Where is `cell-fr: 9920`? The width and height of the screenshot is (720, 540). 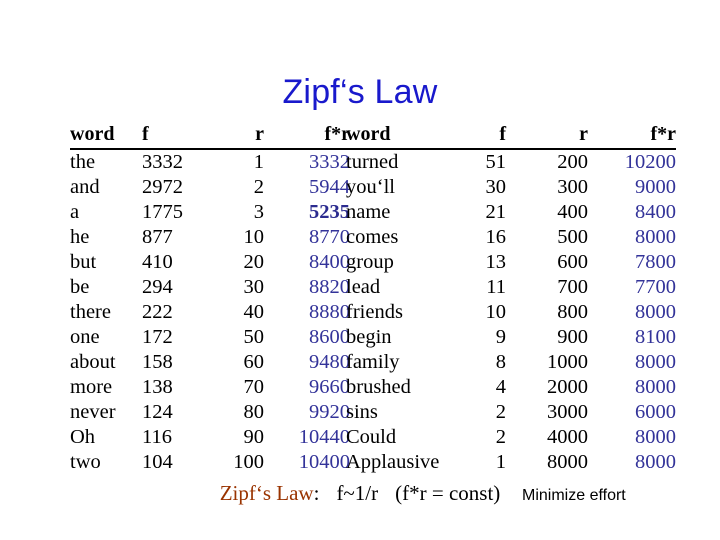
cell-fr: 9920 is located at coordinates (329, 412).